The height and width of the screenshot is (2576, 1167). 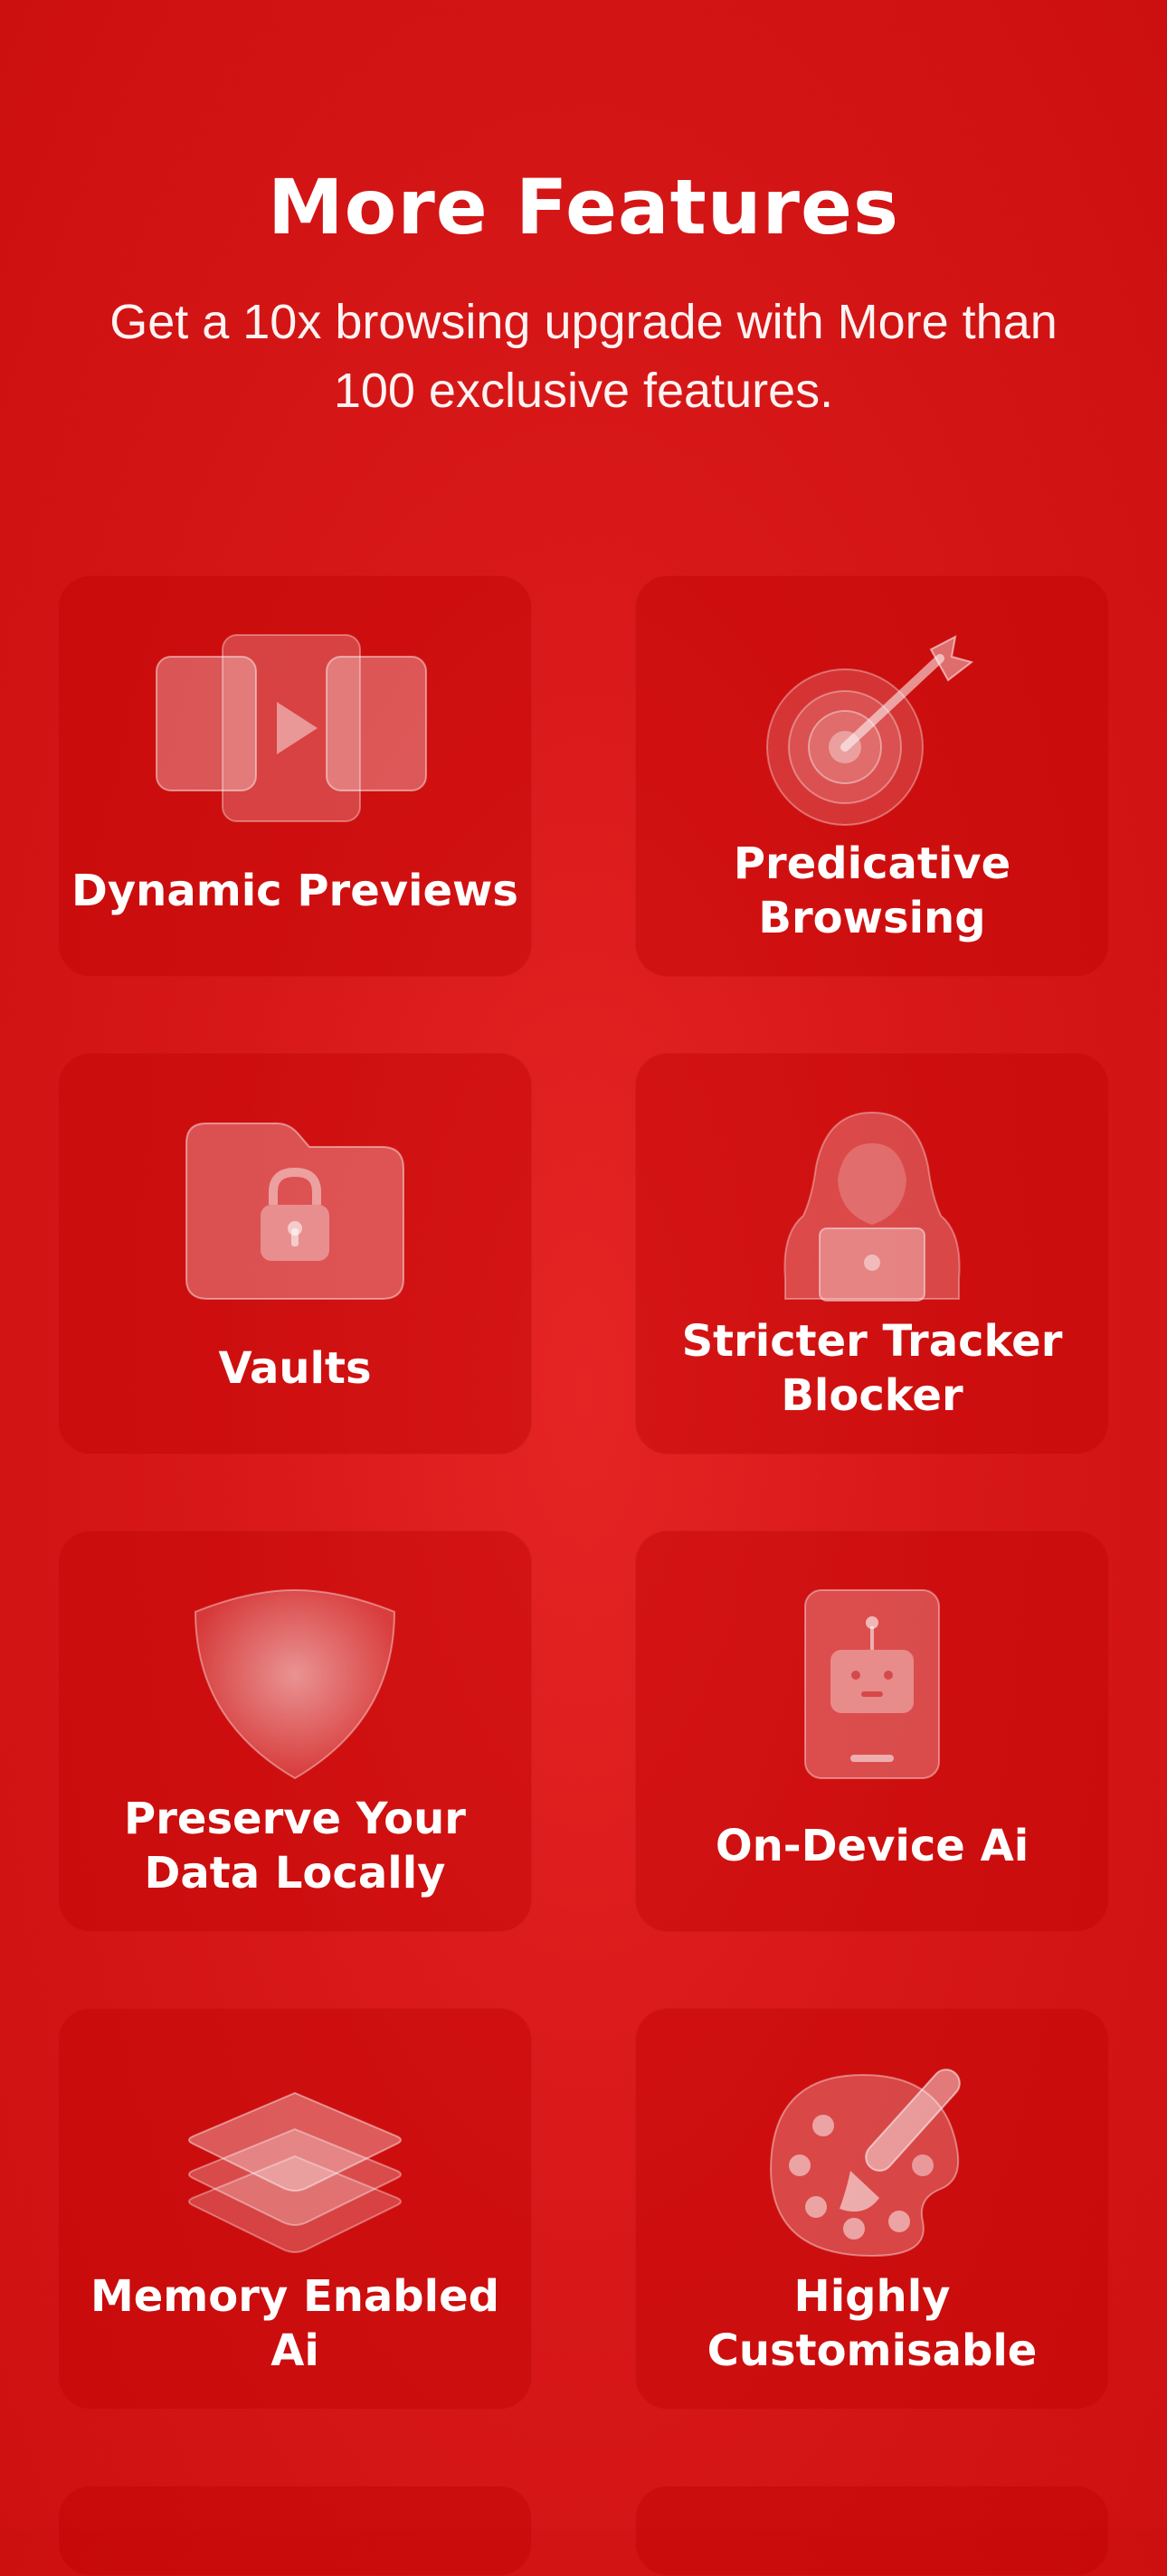 What do you see at coordinates (295, 2161) in the screenshot?
I see `layers-icon` at bounding box center [295, 2161].